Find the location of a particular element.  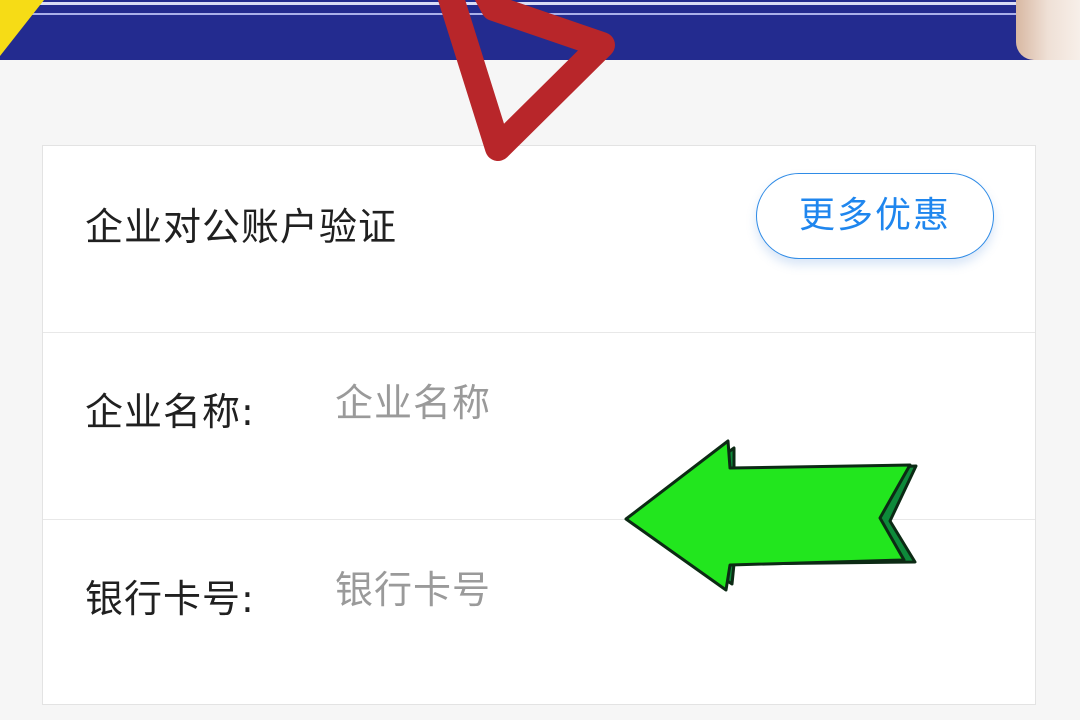

company-name-input is located at coordinates (615, 403).